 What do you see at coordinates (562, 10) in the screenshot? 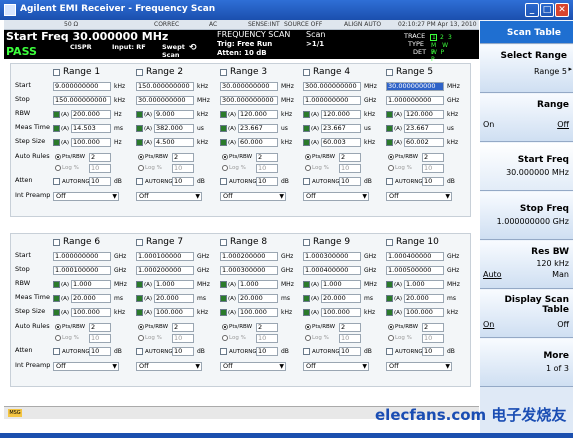
I see `close-button: ✕` at bounding box center [562, 10].